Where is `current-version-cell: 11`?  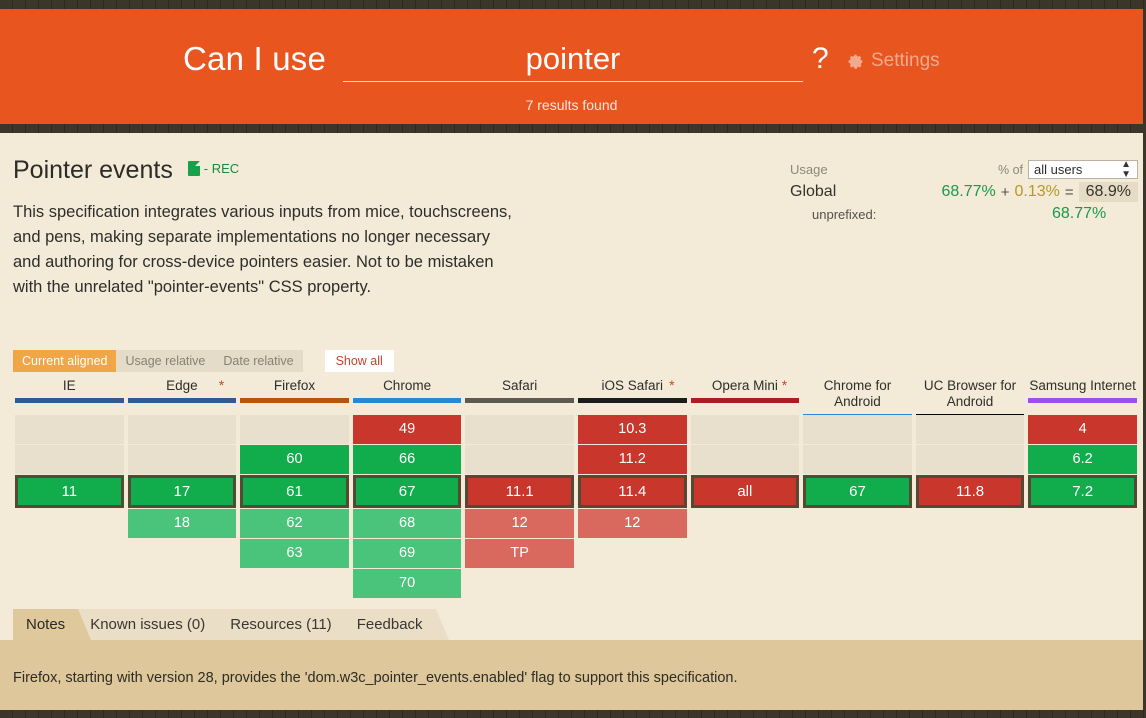 current-version-cell: 11 is located at coordinates (69, 491).